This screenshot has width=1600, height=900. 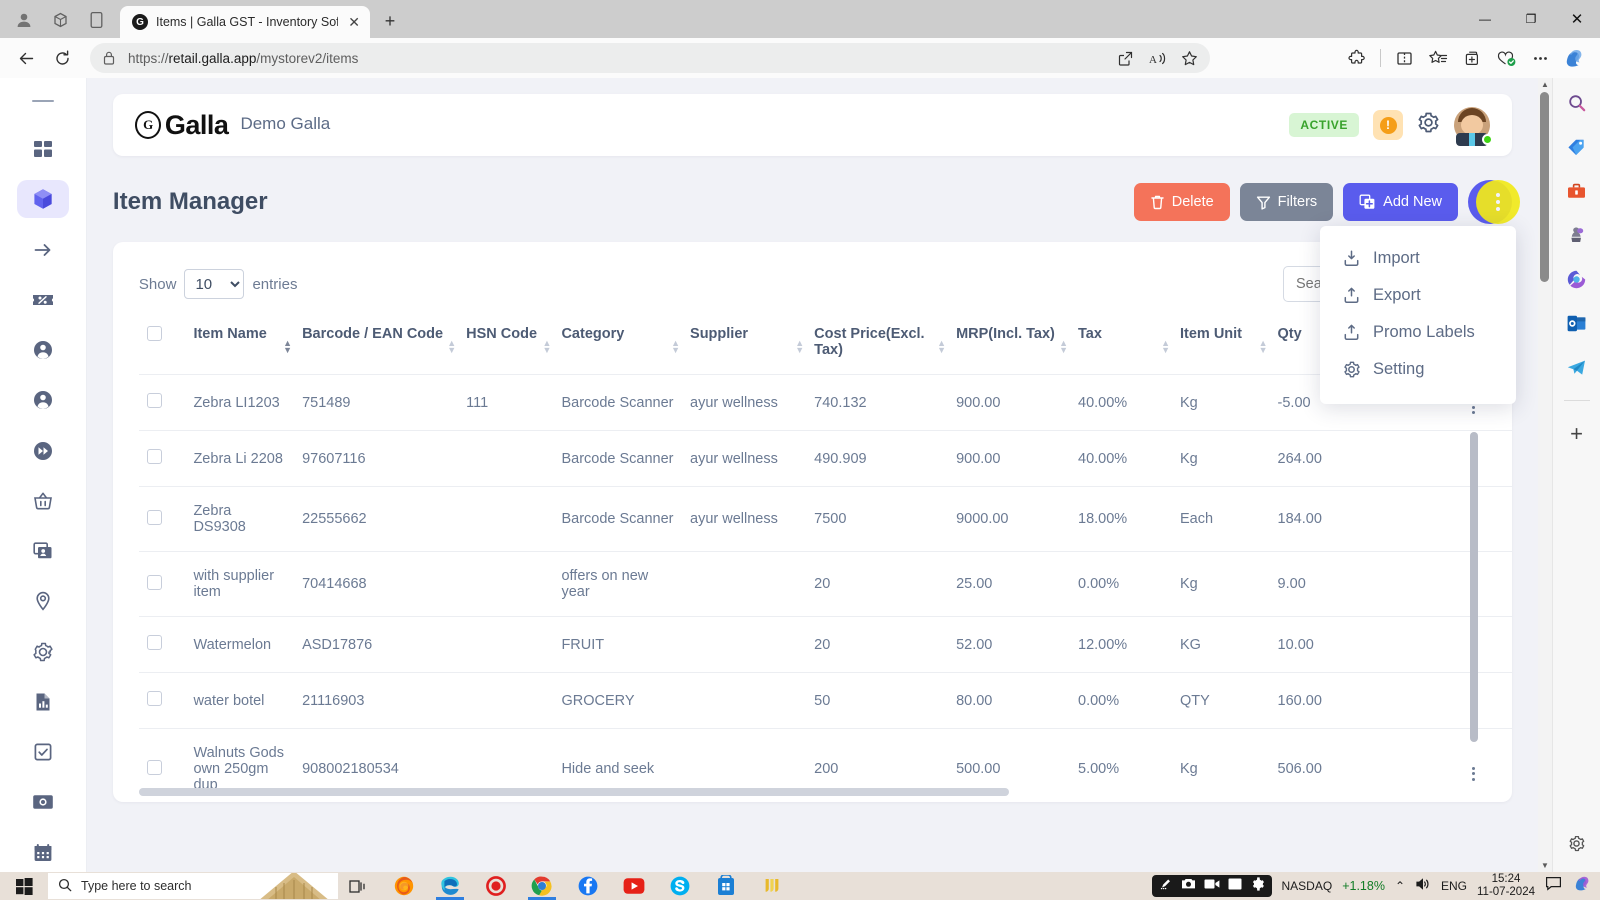 What do you see at coordinates (1286, 202) in the screenshot?
I see `filters-button: Filters` at bounding box center [1286, 202].